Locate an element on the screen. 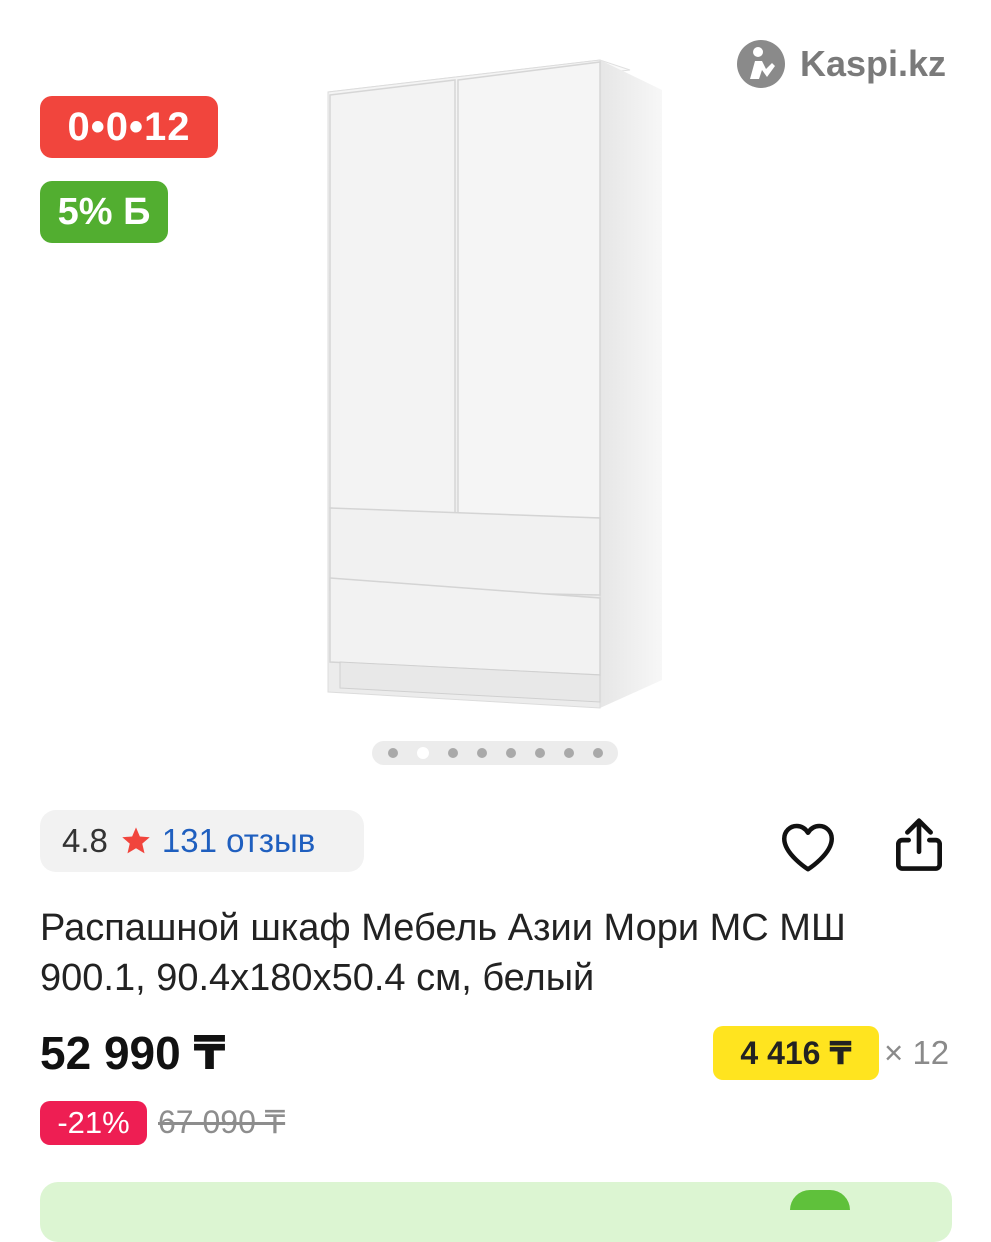 The image size is (991, 1242). installment-months: × 12 is located at coordinates (917, 1052).